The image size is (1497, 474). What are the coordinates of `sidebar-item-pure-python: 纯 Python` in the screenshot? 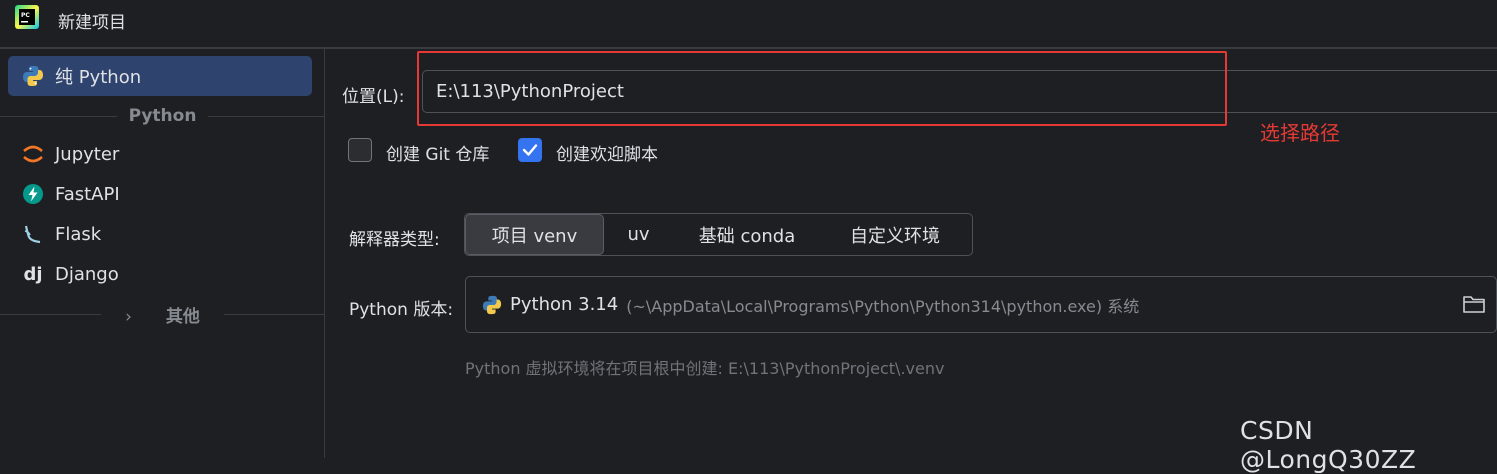 It's located at (160, 76).